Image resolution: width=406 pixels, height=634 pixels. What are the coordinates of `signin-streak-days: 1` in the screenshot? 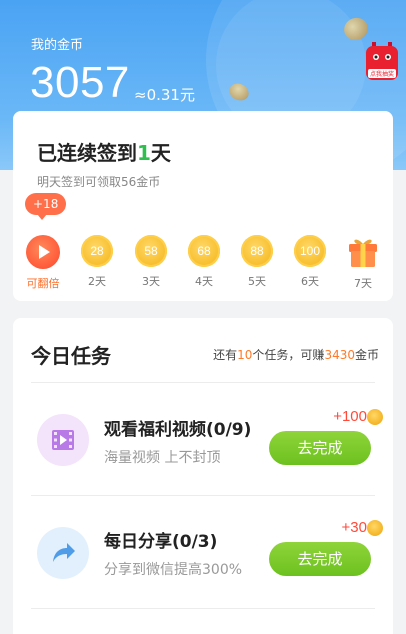 It's located at (144, 153).